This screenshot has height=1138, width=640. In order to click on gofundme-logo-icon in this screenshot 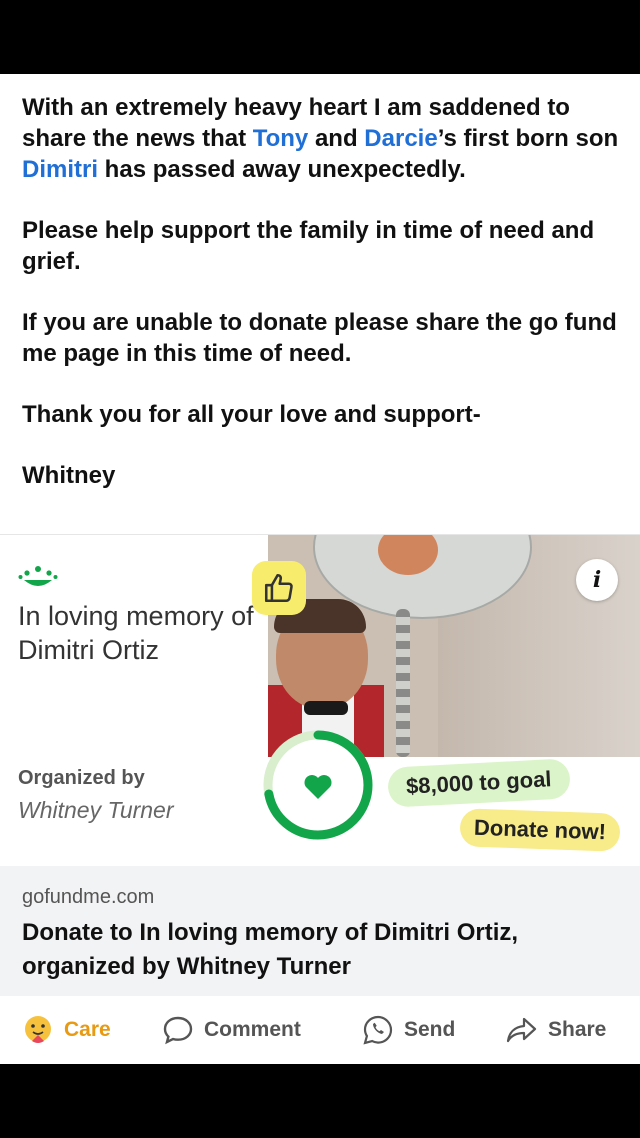, I will do `click(38, 576)`.